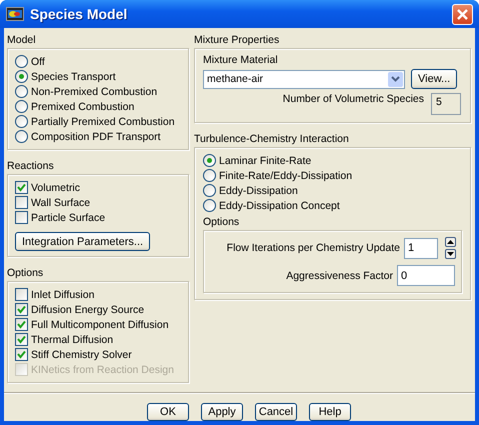  Describe the element at coordinates (97, 202) in the screenshot. I see `checkbox-option: Wall Surface` at that location.